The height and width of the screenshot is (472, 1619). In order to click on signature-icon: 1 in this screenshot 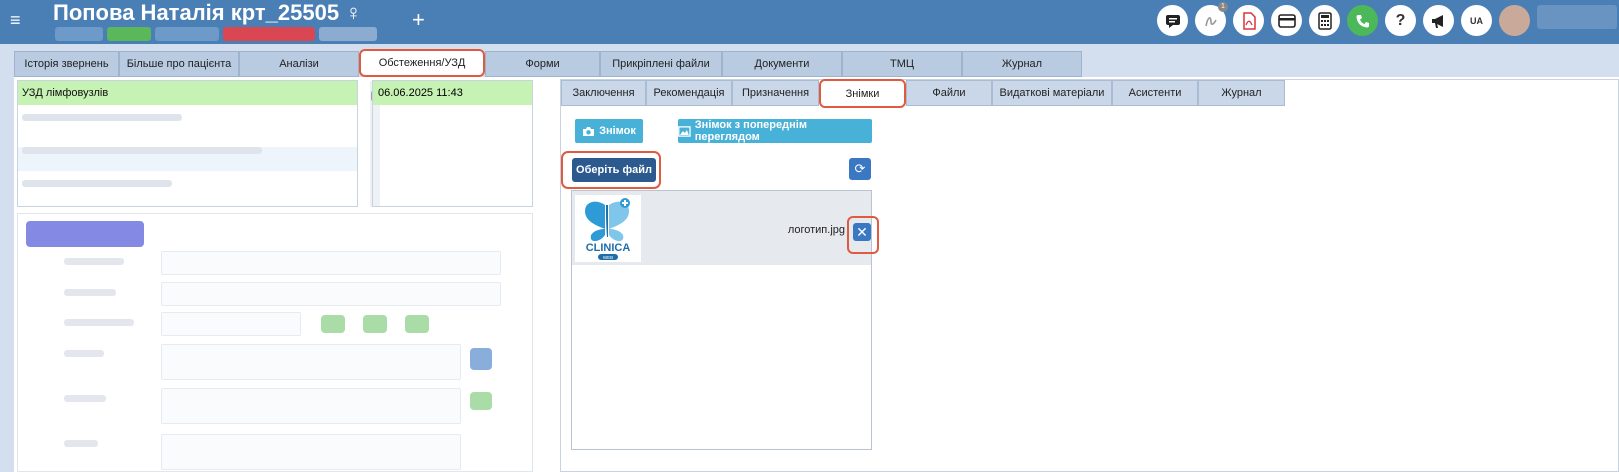, I will do `click(1211, 19)`.